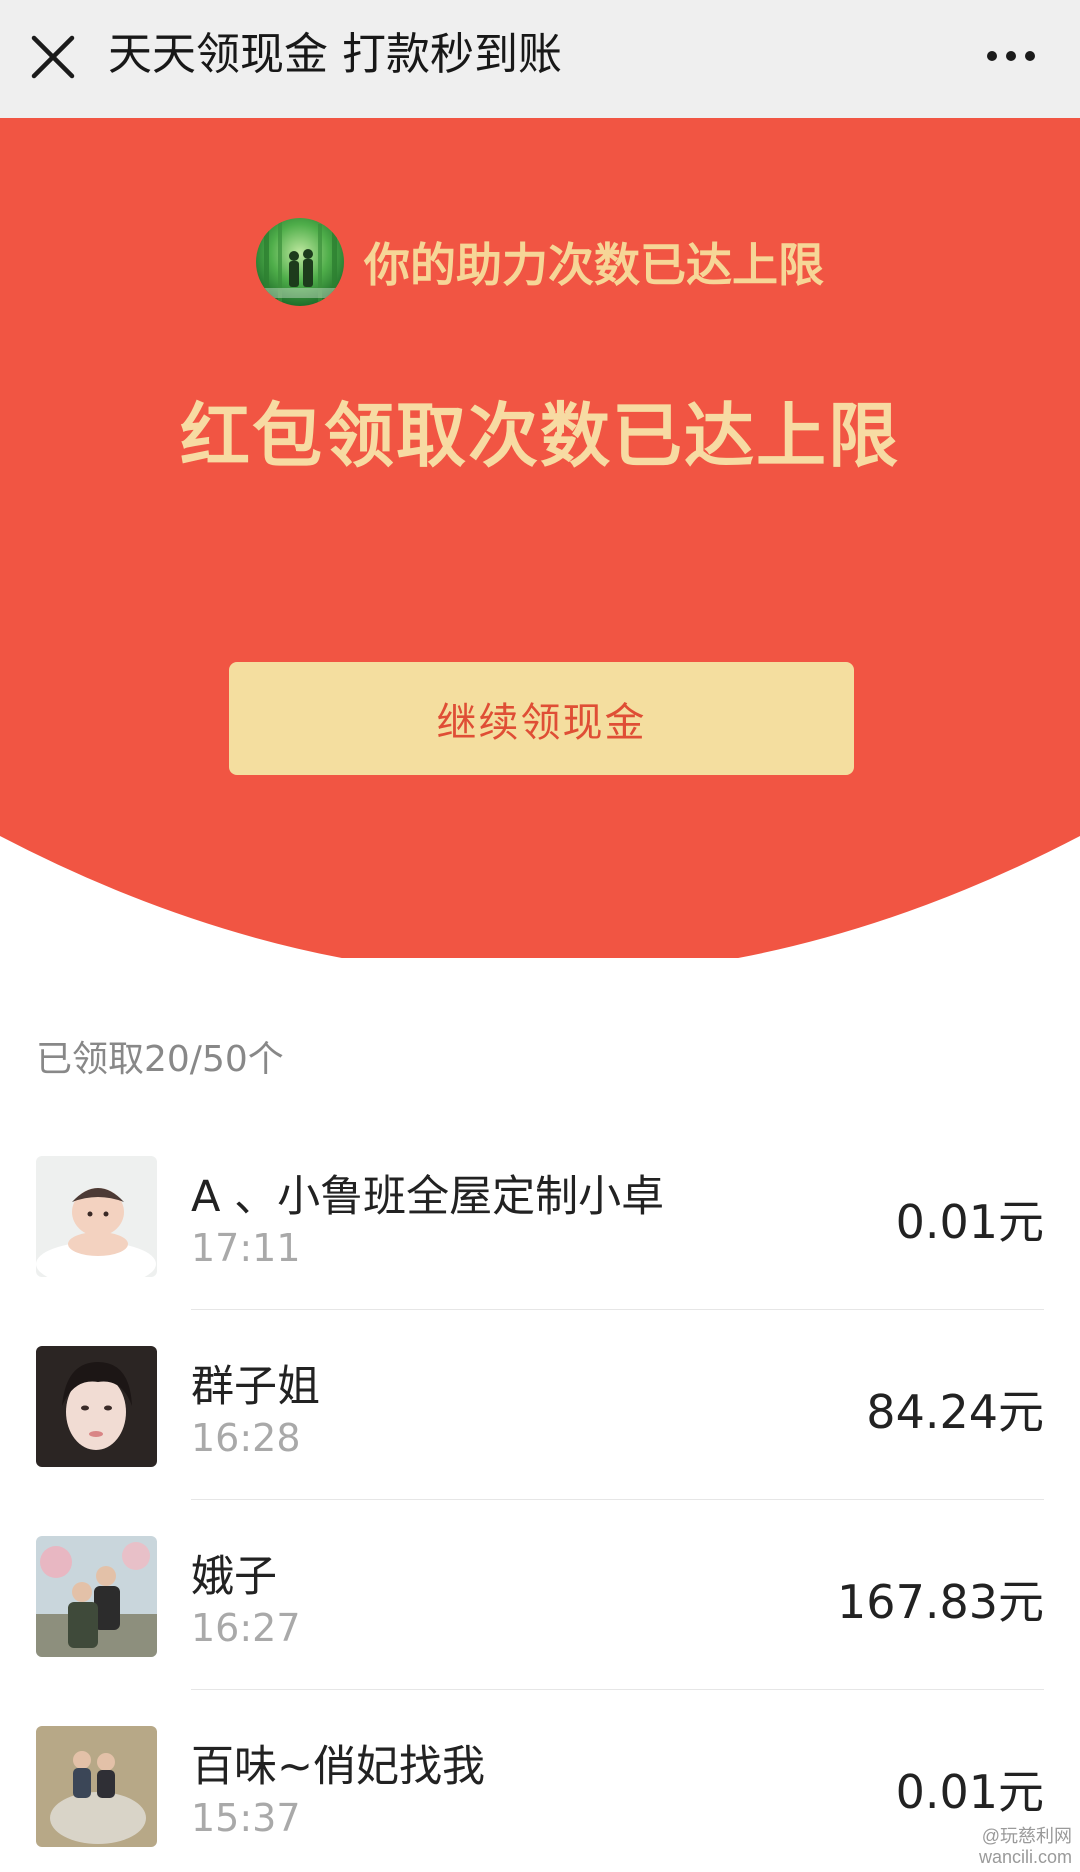 The width and height of the screenshot is (1080, 1872). Describe the element at coordinates (540, 1595) in the screenshot. I see `list-item: 娥子 16:27 167.83元` at that location.